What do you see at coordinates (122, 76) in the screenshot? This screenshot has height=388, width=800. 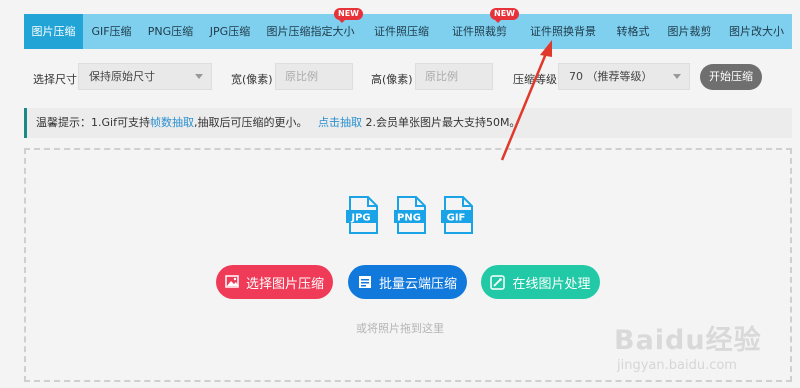 I see `size-select-value: 保持原始尺寸` at bounding box center [122, 76].